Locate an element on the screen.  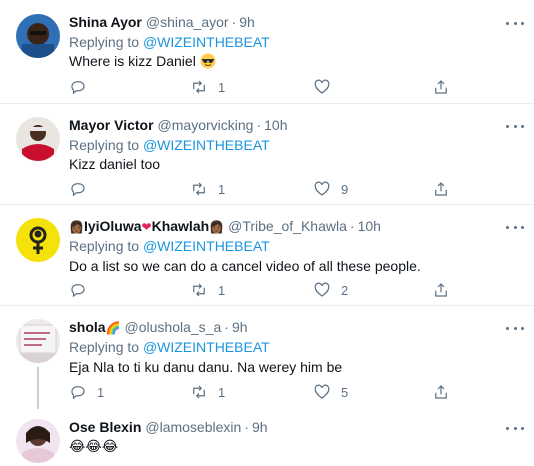
tweet: Ose Blexin @lamoseblexin · 9h 😂😂😂 is located at coordinates (267, 437).